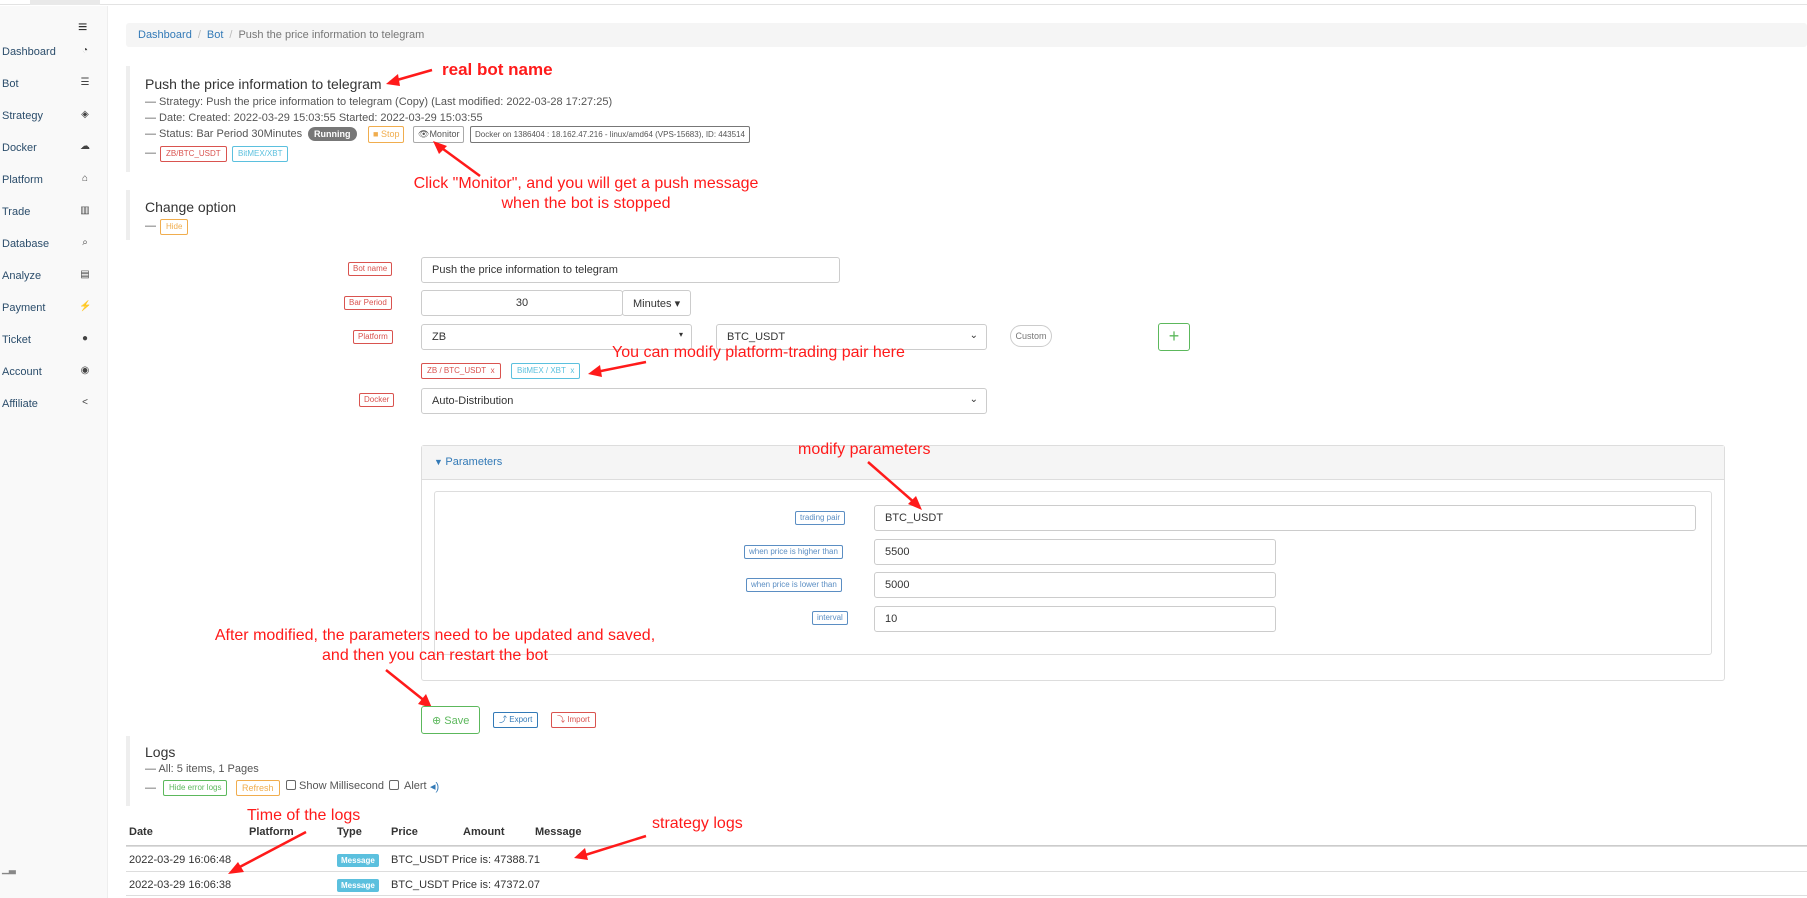 The width and height of the screenshot is (1807, 898). Describe the element at coordinates (50, 406) in the screenshot. I see `sidebar-item-affiliate: Affiliate <` at that location.